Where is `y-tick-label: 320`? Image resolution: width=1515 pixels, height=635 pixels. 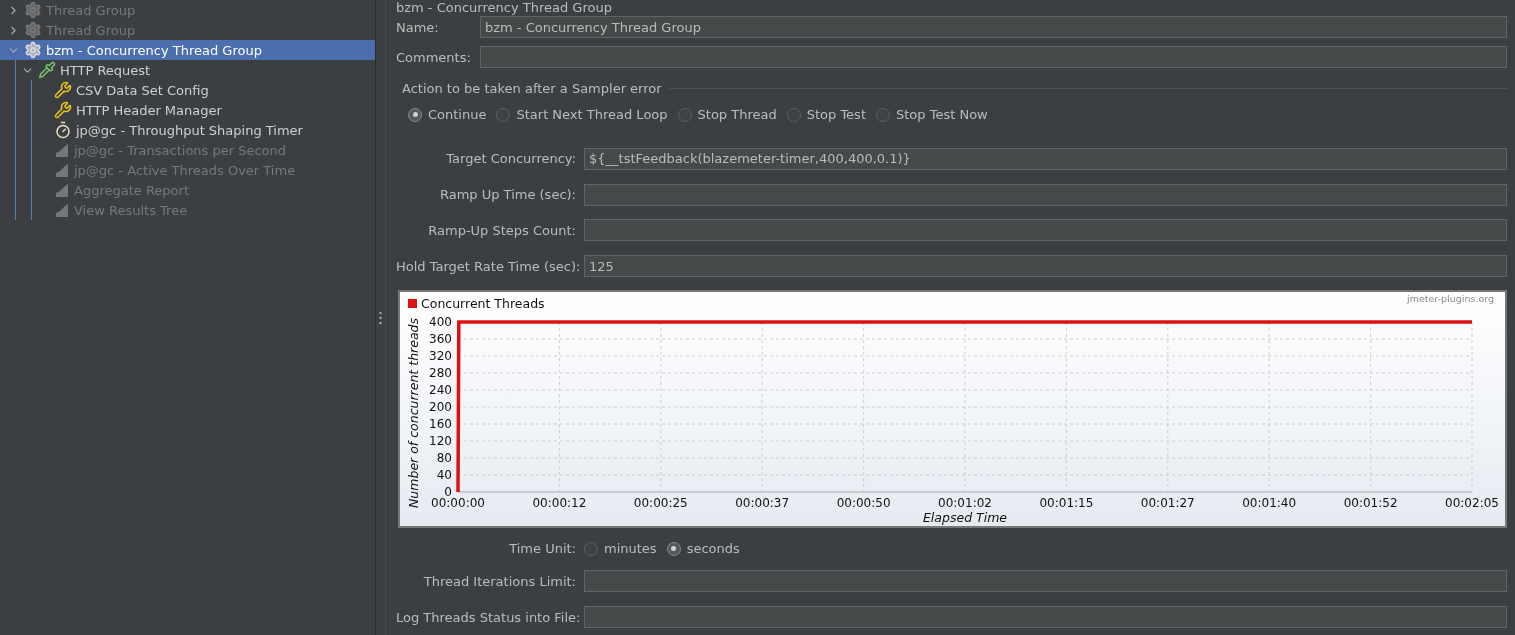
y-tick-label: 320 is located at coordinates (440, 356).